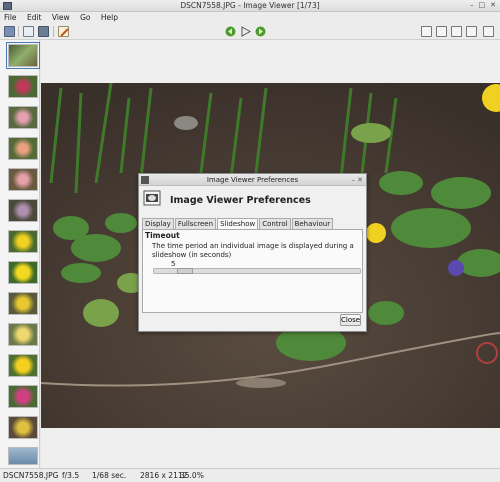 Image resolution: width=500 pixels, height=482 pixels. Describe the element at coordinates (162, 235) in the screenshot. I see `timeout-section-title: Timeout` at that location.